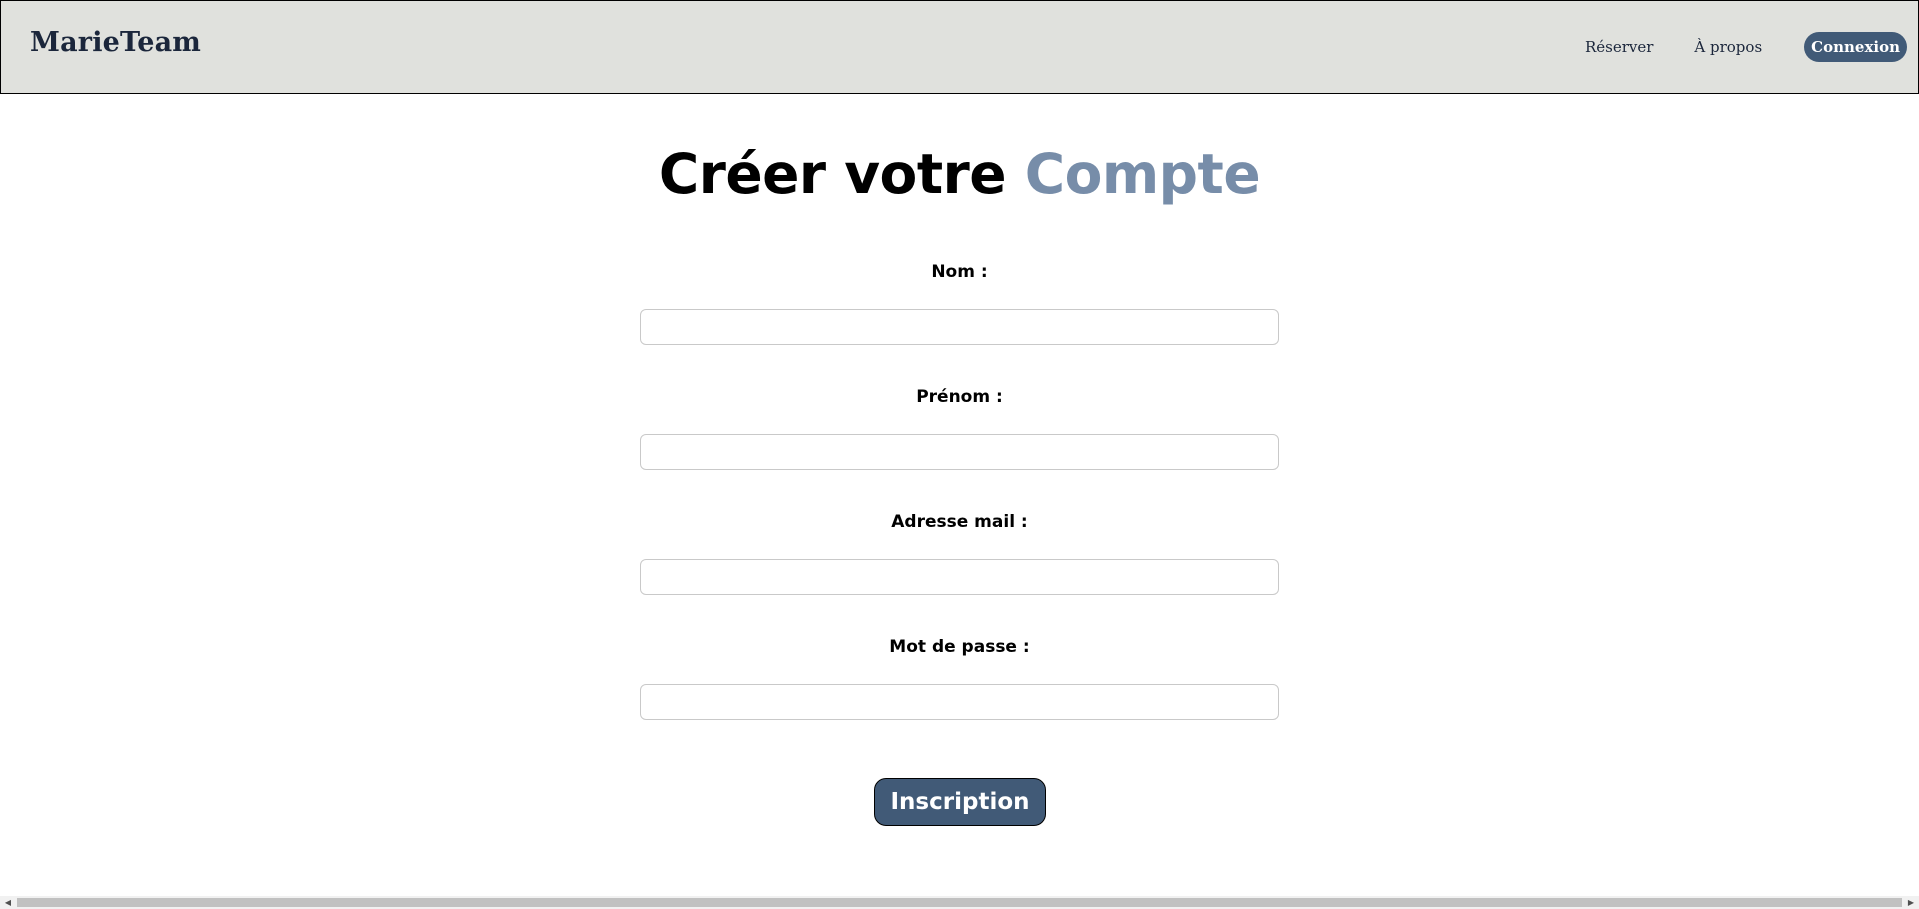 The image size is (1919, 909). I want to click on prenom-input, so click(959, 452).